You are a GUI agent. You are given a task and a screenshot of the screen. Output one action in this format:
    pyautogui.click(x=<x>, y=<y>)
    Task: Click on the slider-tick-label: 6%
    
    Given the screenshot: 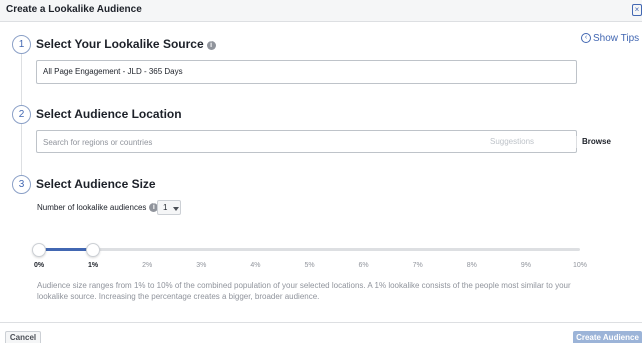 What is the action you would take?
    pyautogui.click(x=363, y=265)
    